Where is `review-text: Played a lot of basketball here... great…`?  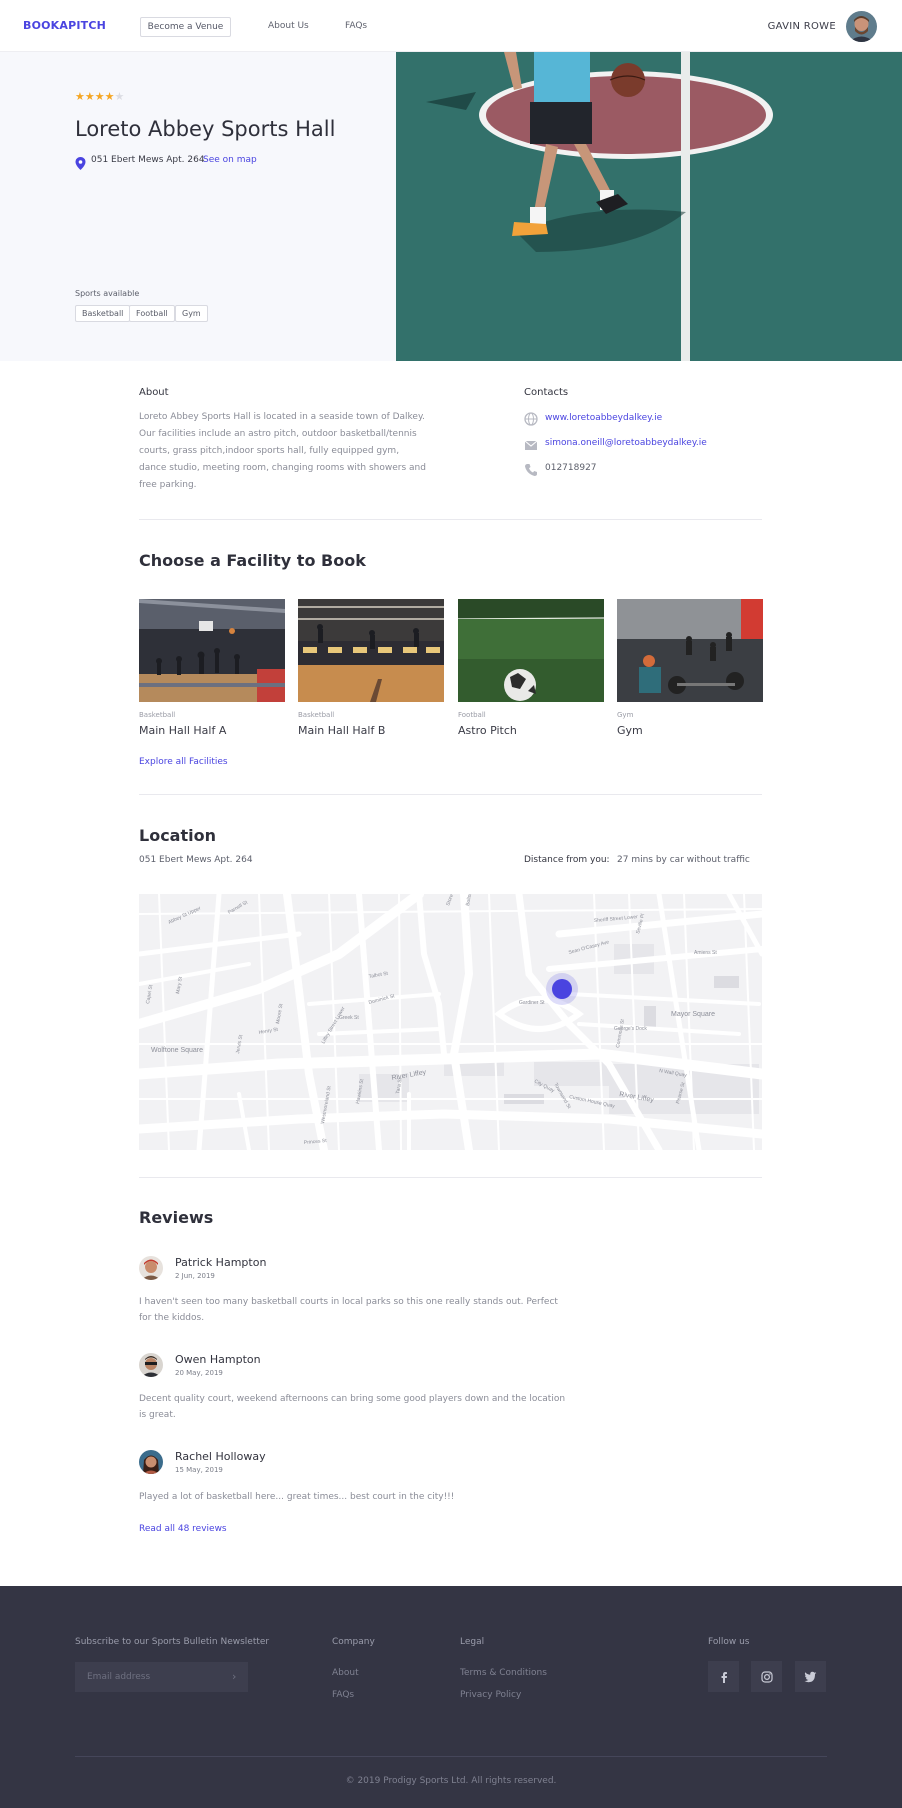 review-text: Played a lot of basketball here... great… is located at coordinates (297, 1497).